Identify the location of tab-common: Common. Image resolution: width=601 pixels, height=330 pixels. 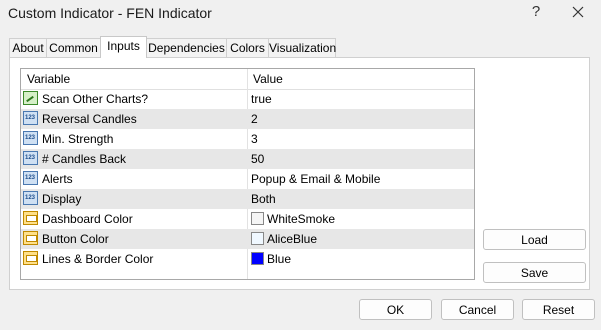
(73, 47).